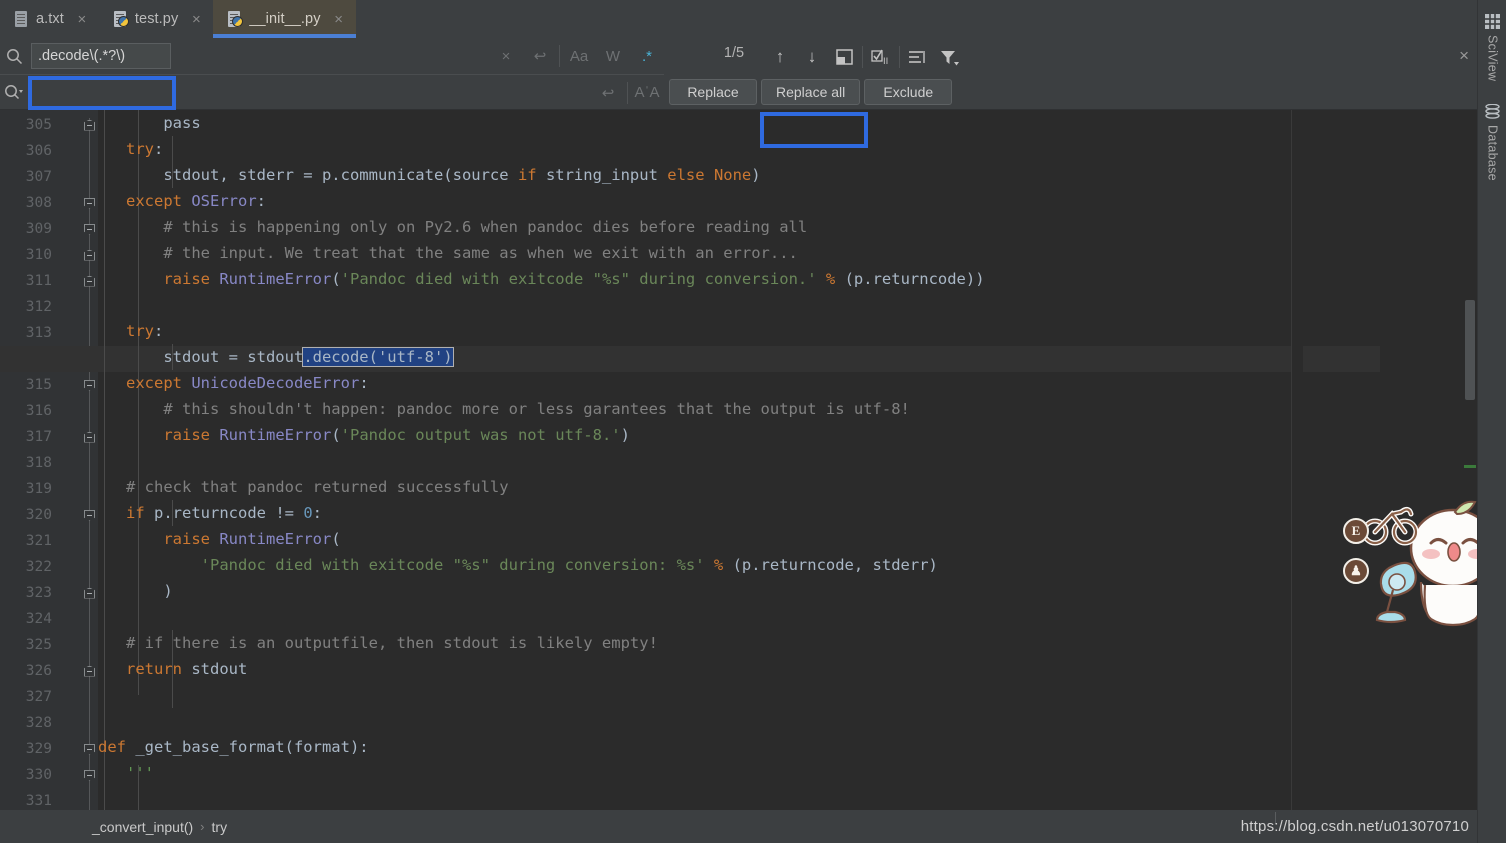 The width and height of the screenshot is (1506, 843). What do you see at coordinates (38, 593) in the screenshot?
I see `line-number: 323` at bounding box center [38, 593].